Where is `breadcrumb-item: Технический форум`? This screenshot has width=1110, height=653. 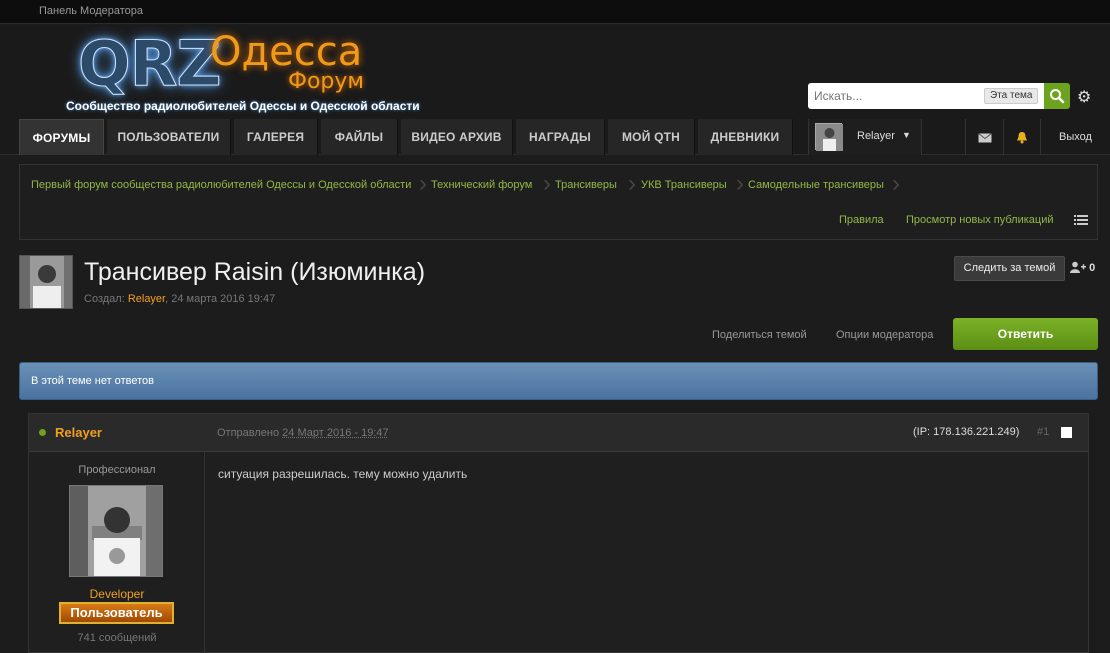 breadcrumb-item: Технический форум is located at coordinates (481, 185).